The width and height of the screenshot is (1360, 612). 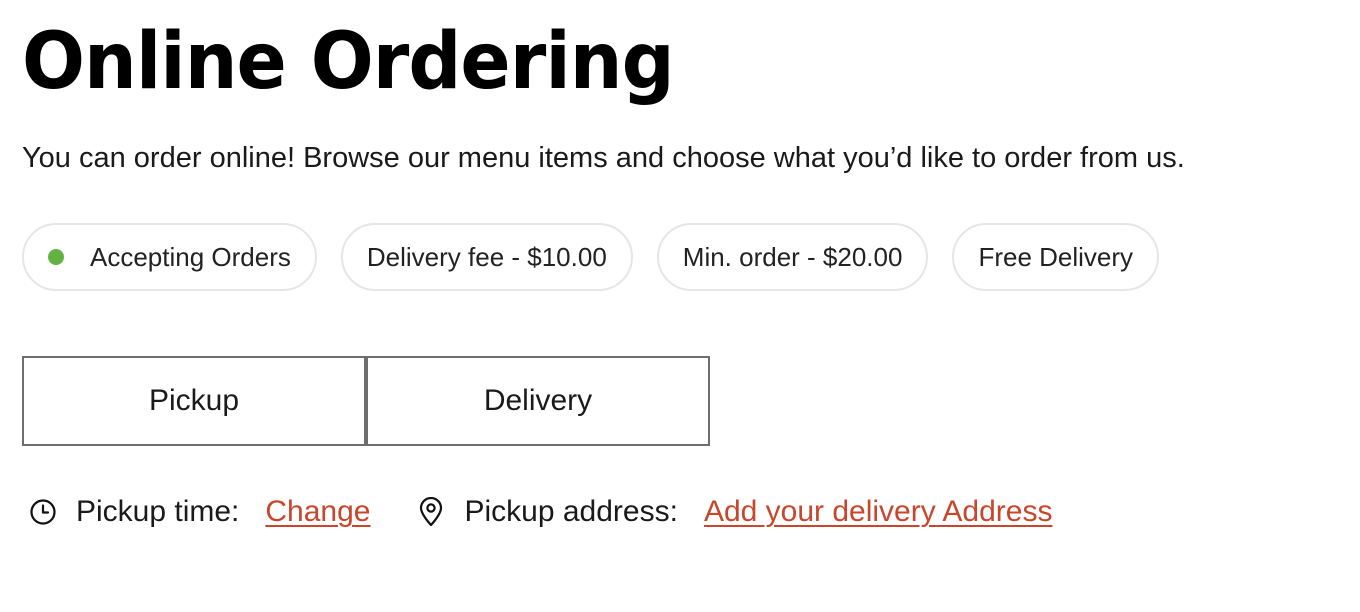 I want to click on delivery-fee-label: Delivery fee - $10.00, so click(x=486, y=256).